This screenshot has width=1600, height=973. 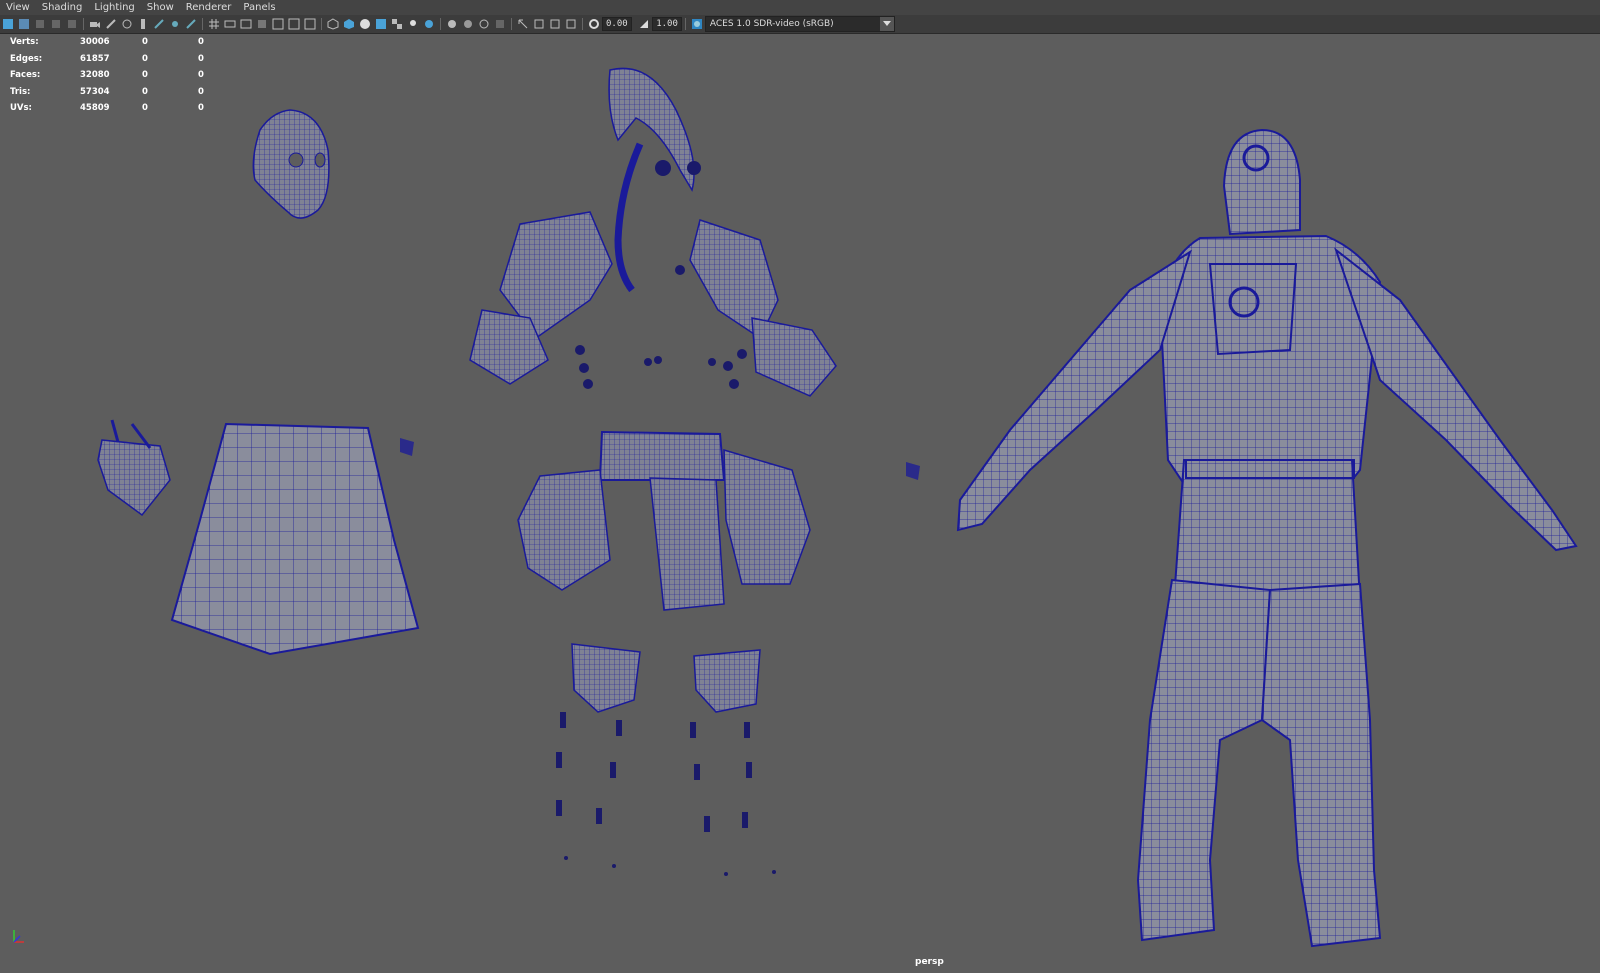 I want to click on pencil-icon, so click(x=191, y=24).